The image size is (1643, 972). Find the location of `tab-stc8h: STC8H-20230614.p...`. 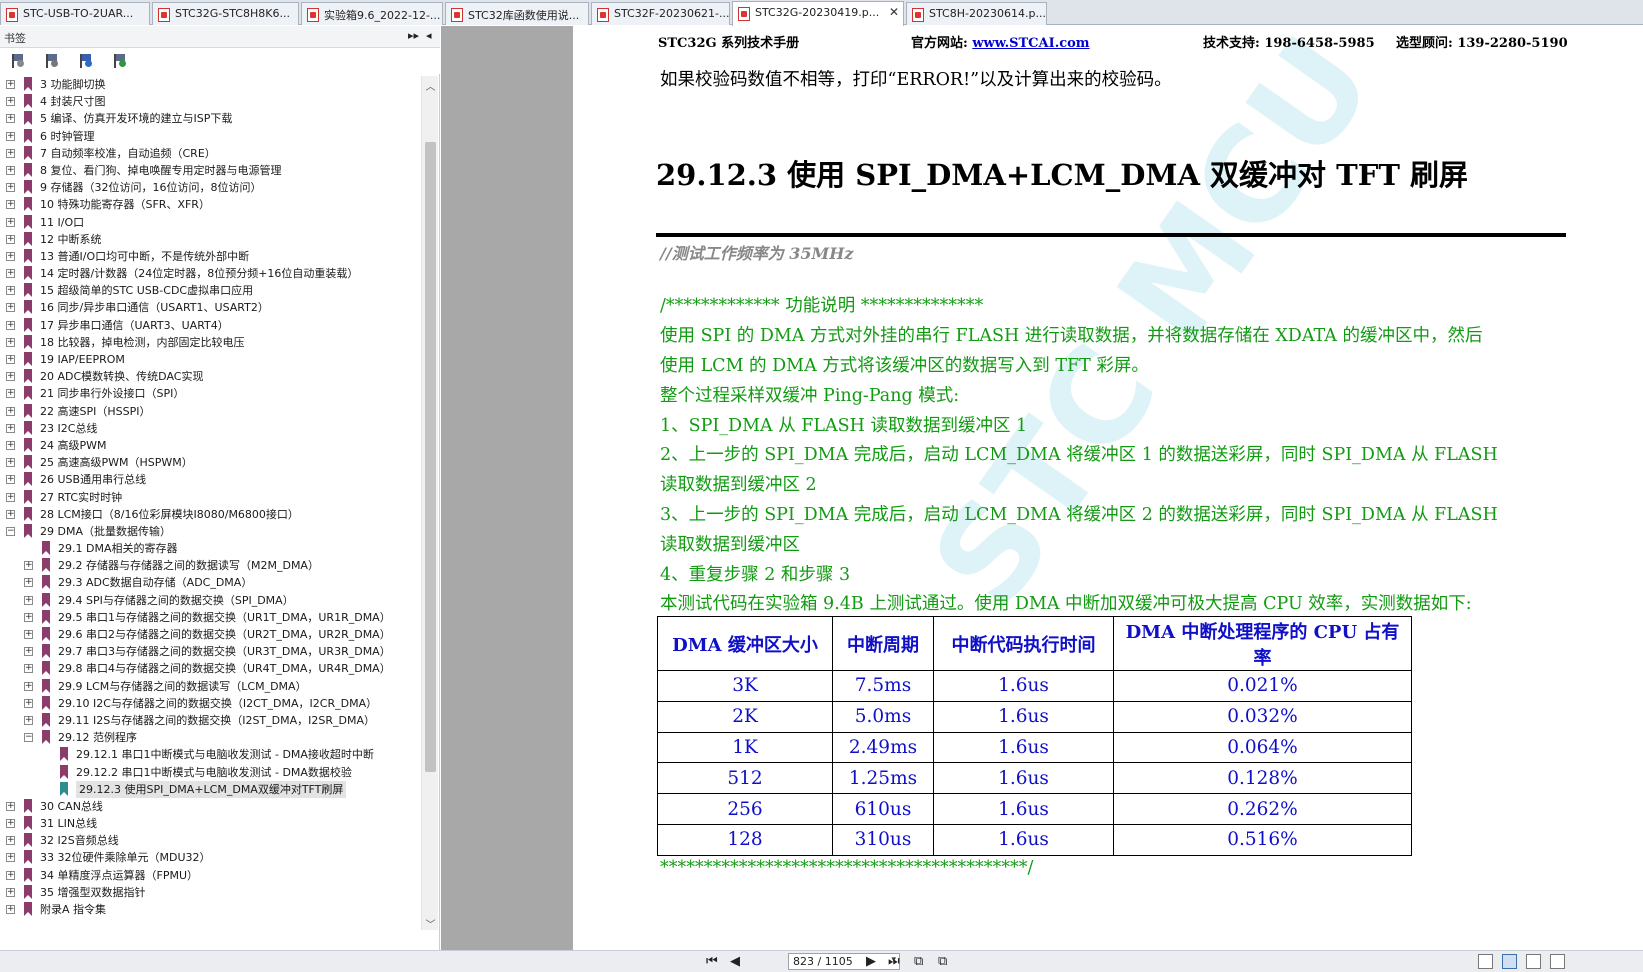

tab-stc8h: STC8H-20230614.p... is located at coordinates (976, 13).